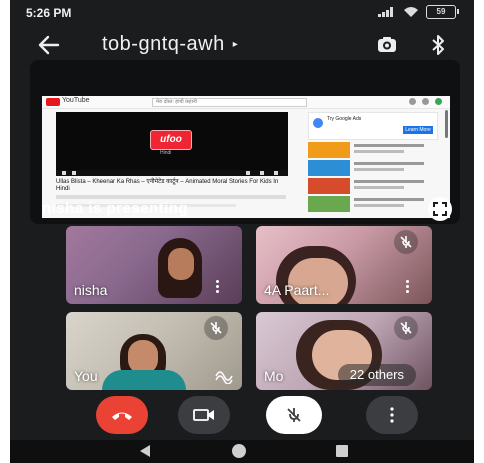 The width and height of the screenshot is (484, 463). What do you see at coordinates (53, 102) in the screenshot?
I see `youtube-logo-icon` at bounding box center [53, 102].